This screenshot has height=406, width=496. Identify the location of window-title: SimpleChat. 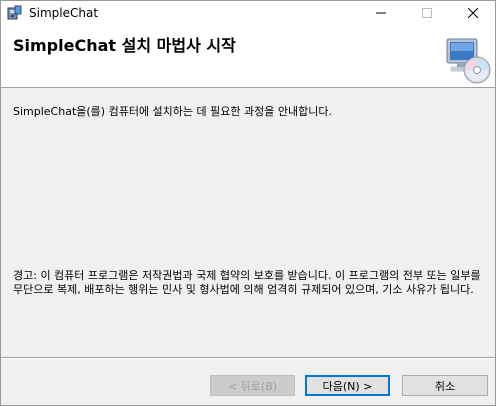
(64, 13).